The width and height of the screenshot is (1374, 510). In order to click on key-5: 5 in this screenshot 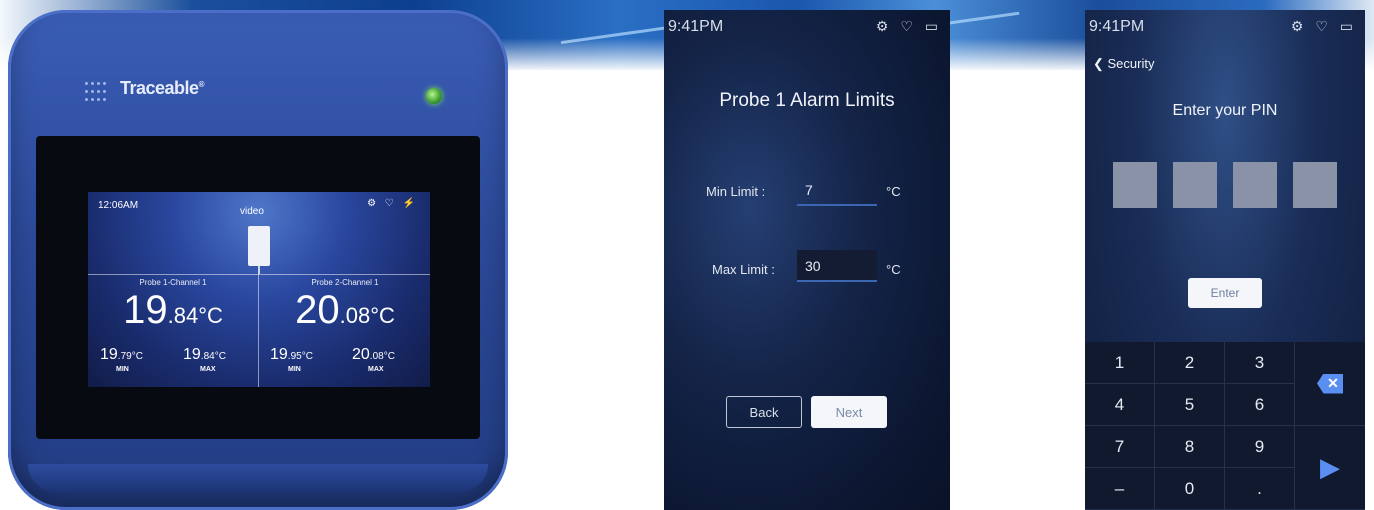, I will do `click(1190, 405)`.